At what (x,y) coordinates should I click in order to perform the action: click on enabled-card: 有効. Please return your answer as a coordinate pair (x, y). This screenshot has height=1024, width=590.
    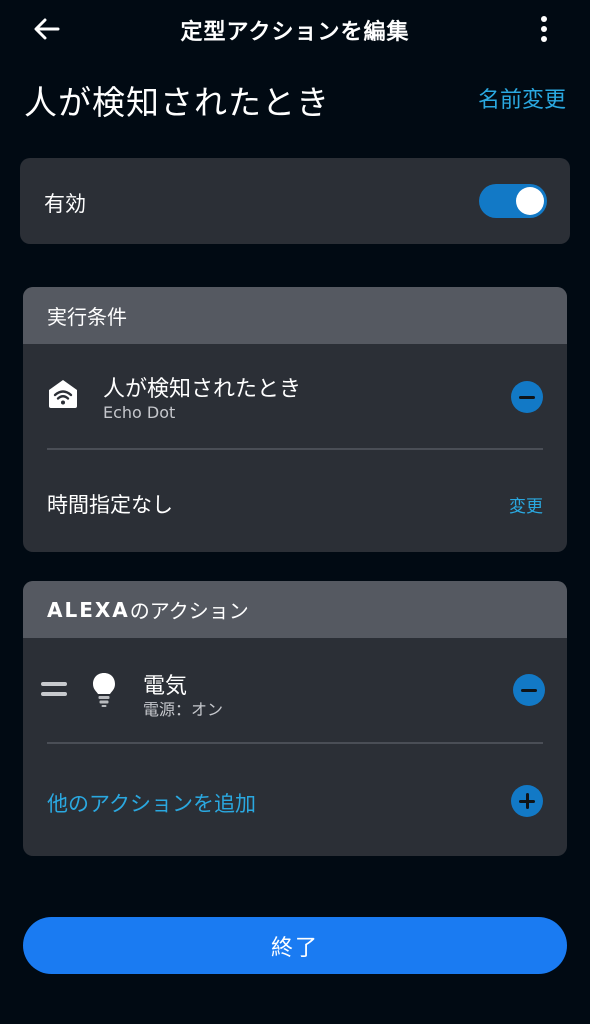
    Looking at the image, I should click on (295, 201).